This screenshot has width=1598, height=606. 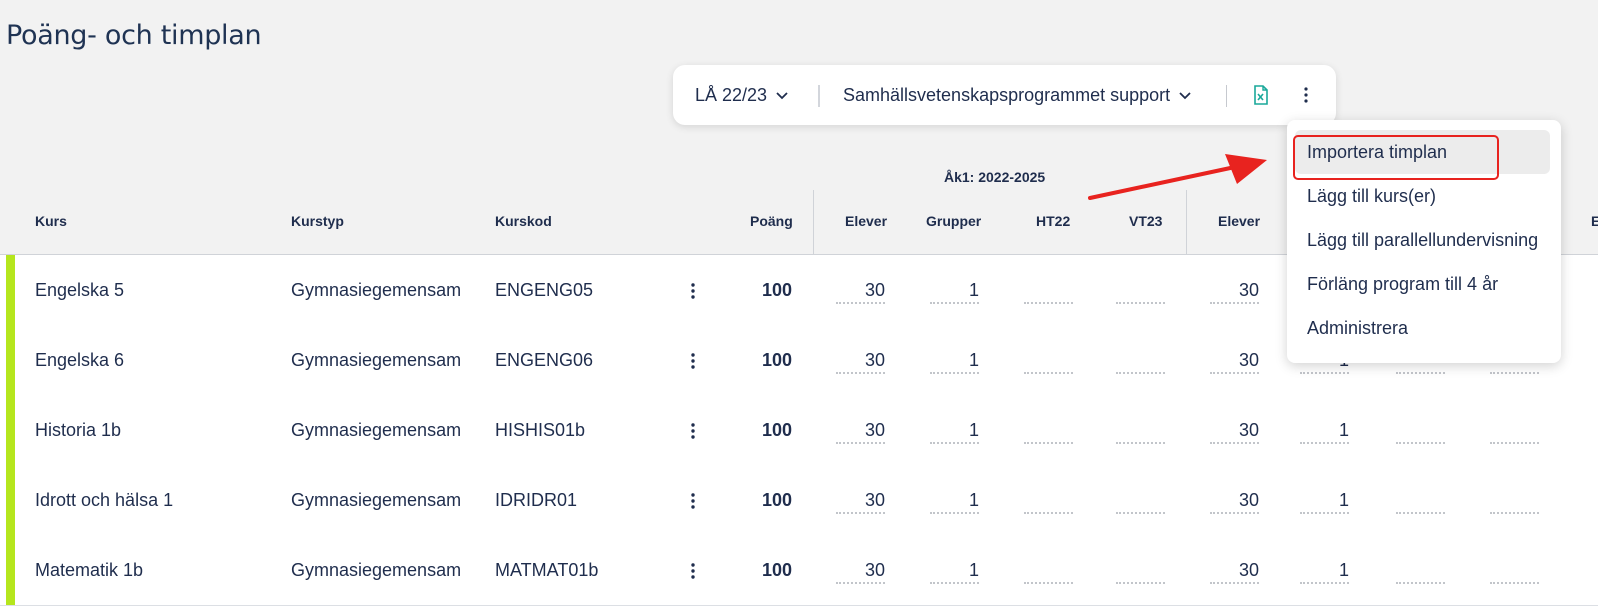 I want to click on menu-item-administrera: Administrera, so click(x=1424, y=328).